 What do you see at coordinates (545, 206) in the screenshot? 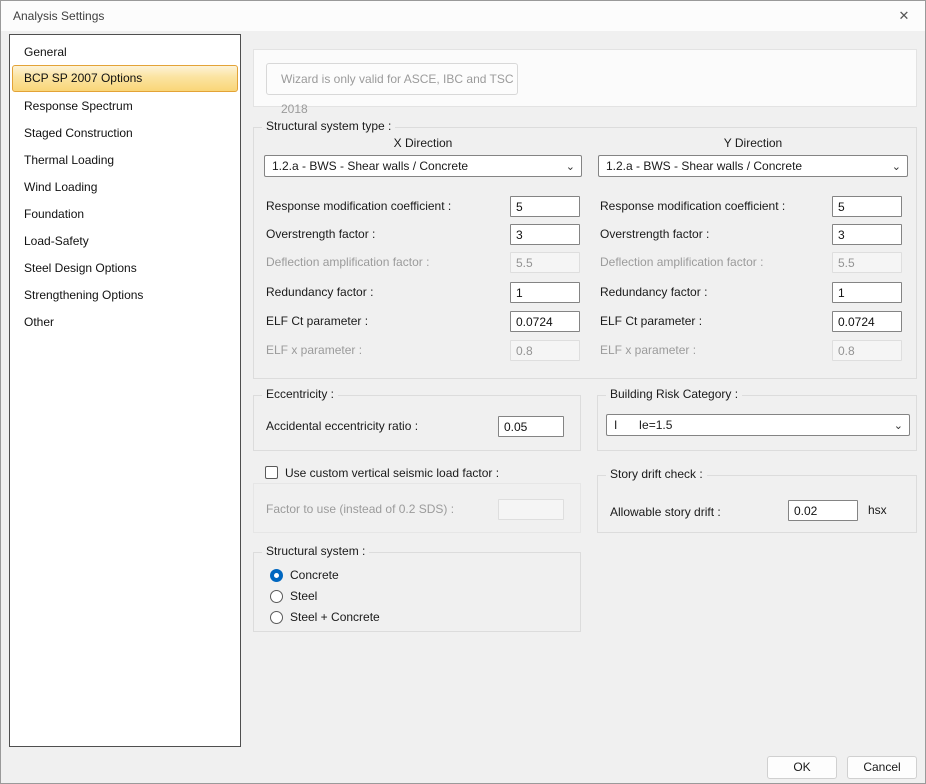
I see `response-modification-x-input` at bounding box center [545, 206].